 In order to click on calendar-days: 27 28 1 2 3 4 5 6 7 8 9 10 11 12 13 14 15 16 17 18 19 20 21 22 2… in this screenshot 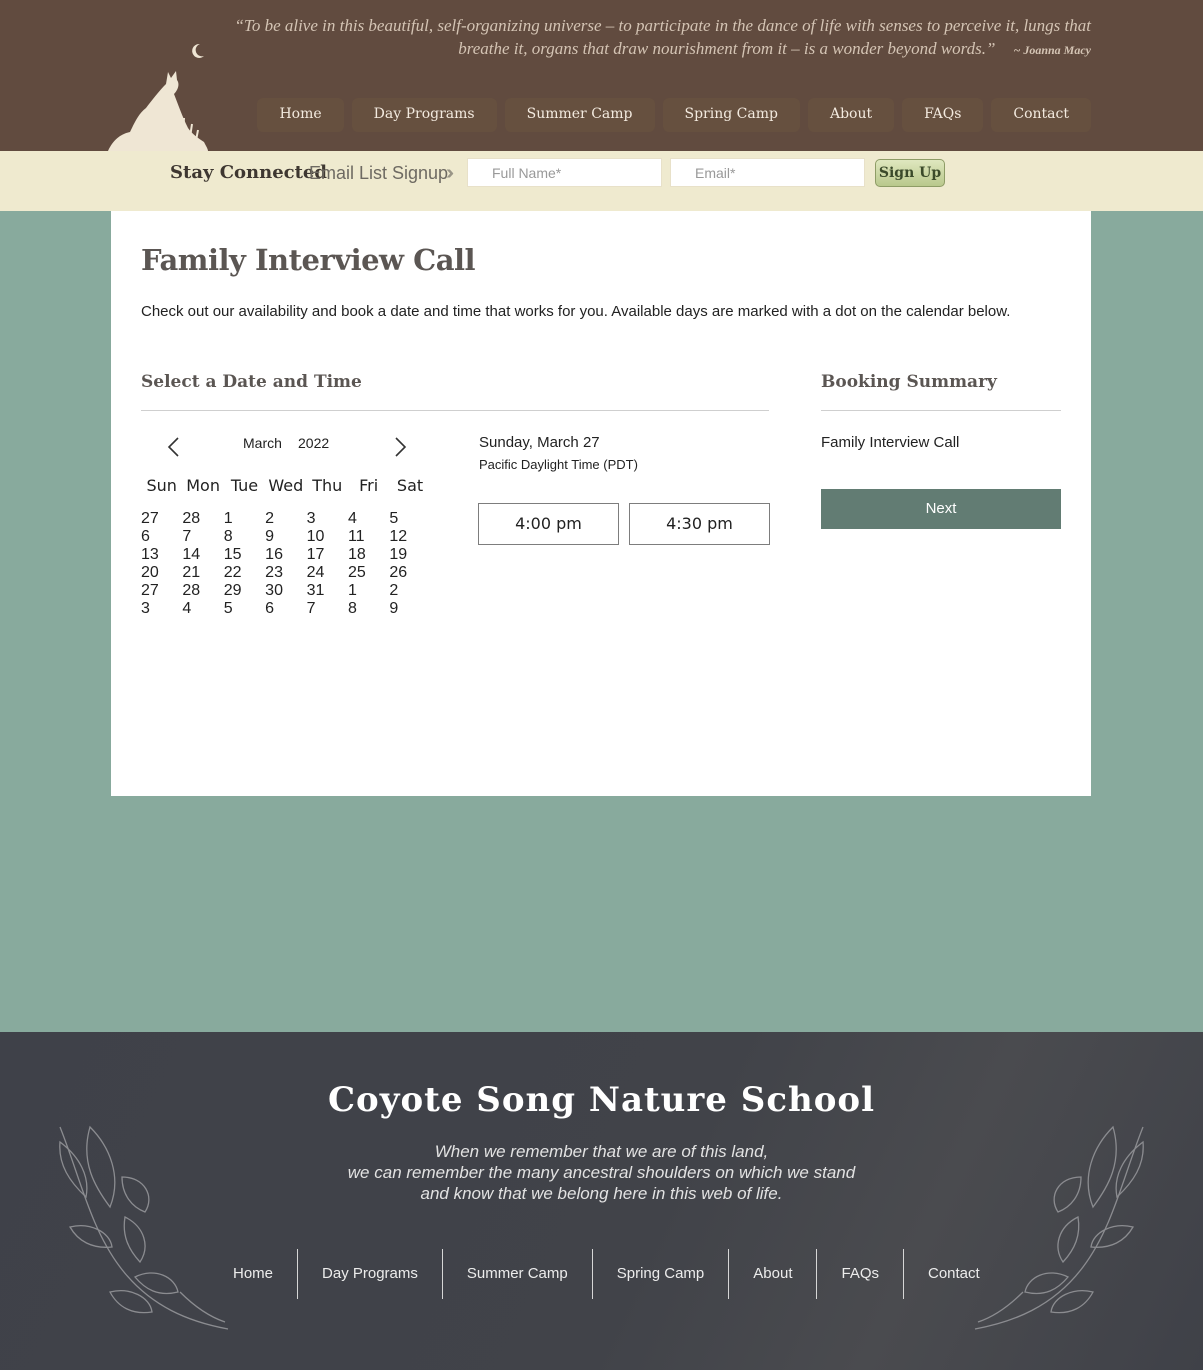, I will do `click(286, 564)`.